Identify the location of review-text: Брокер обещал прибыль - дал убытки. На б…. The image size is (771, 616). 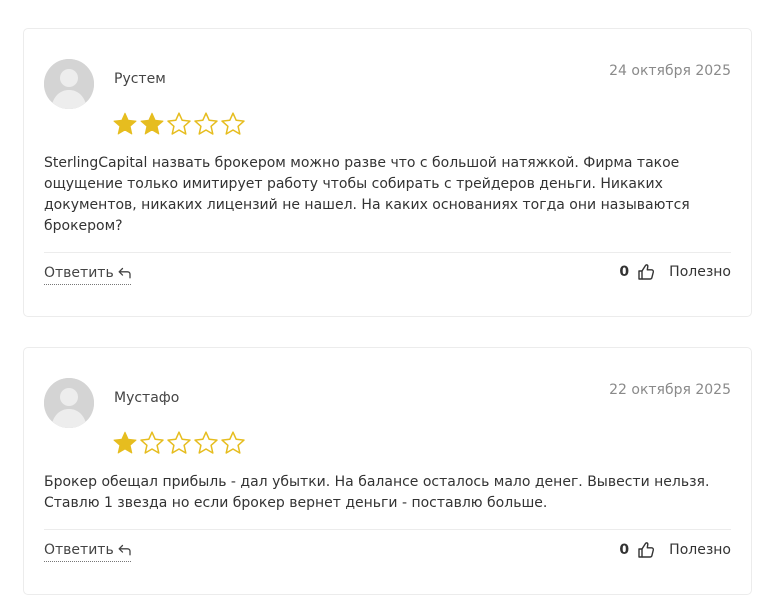
(377, 492).